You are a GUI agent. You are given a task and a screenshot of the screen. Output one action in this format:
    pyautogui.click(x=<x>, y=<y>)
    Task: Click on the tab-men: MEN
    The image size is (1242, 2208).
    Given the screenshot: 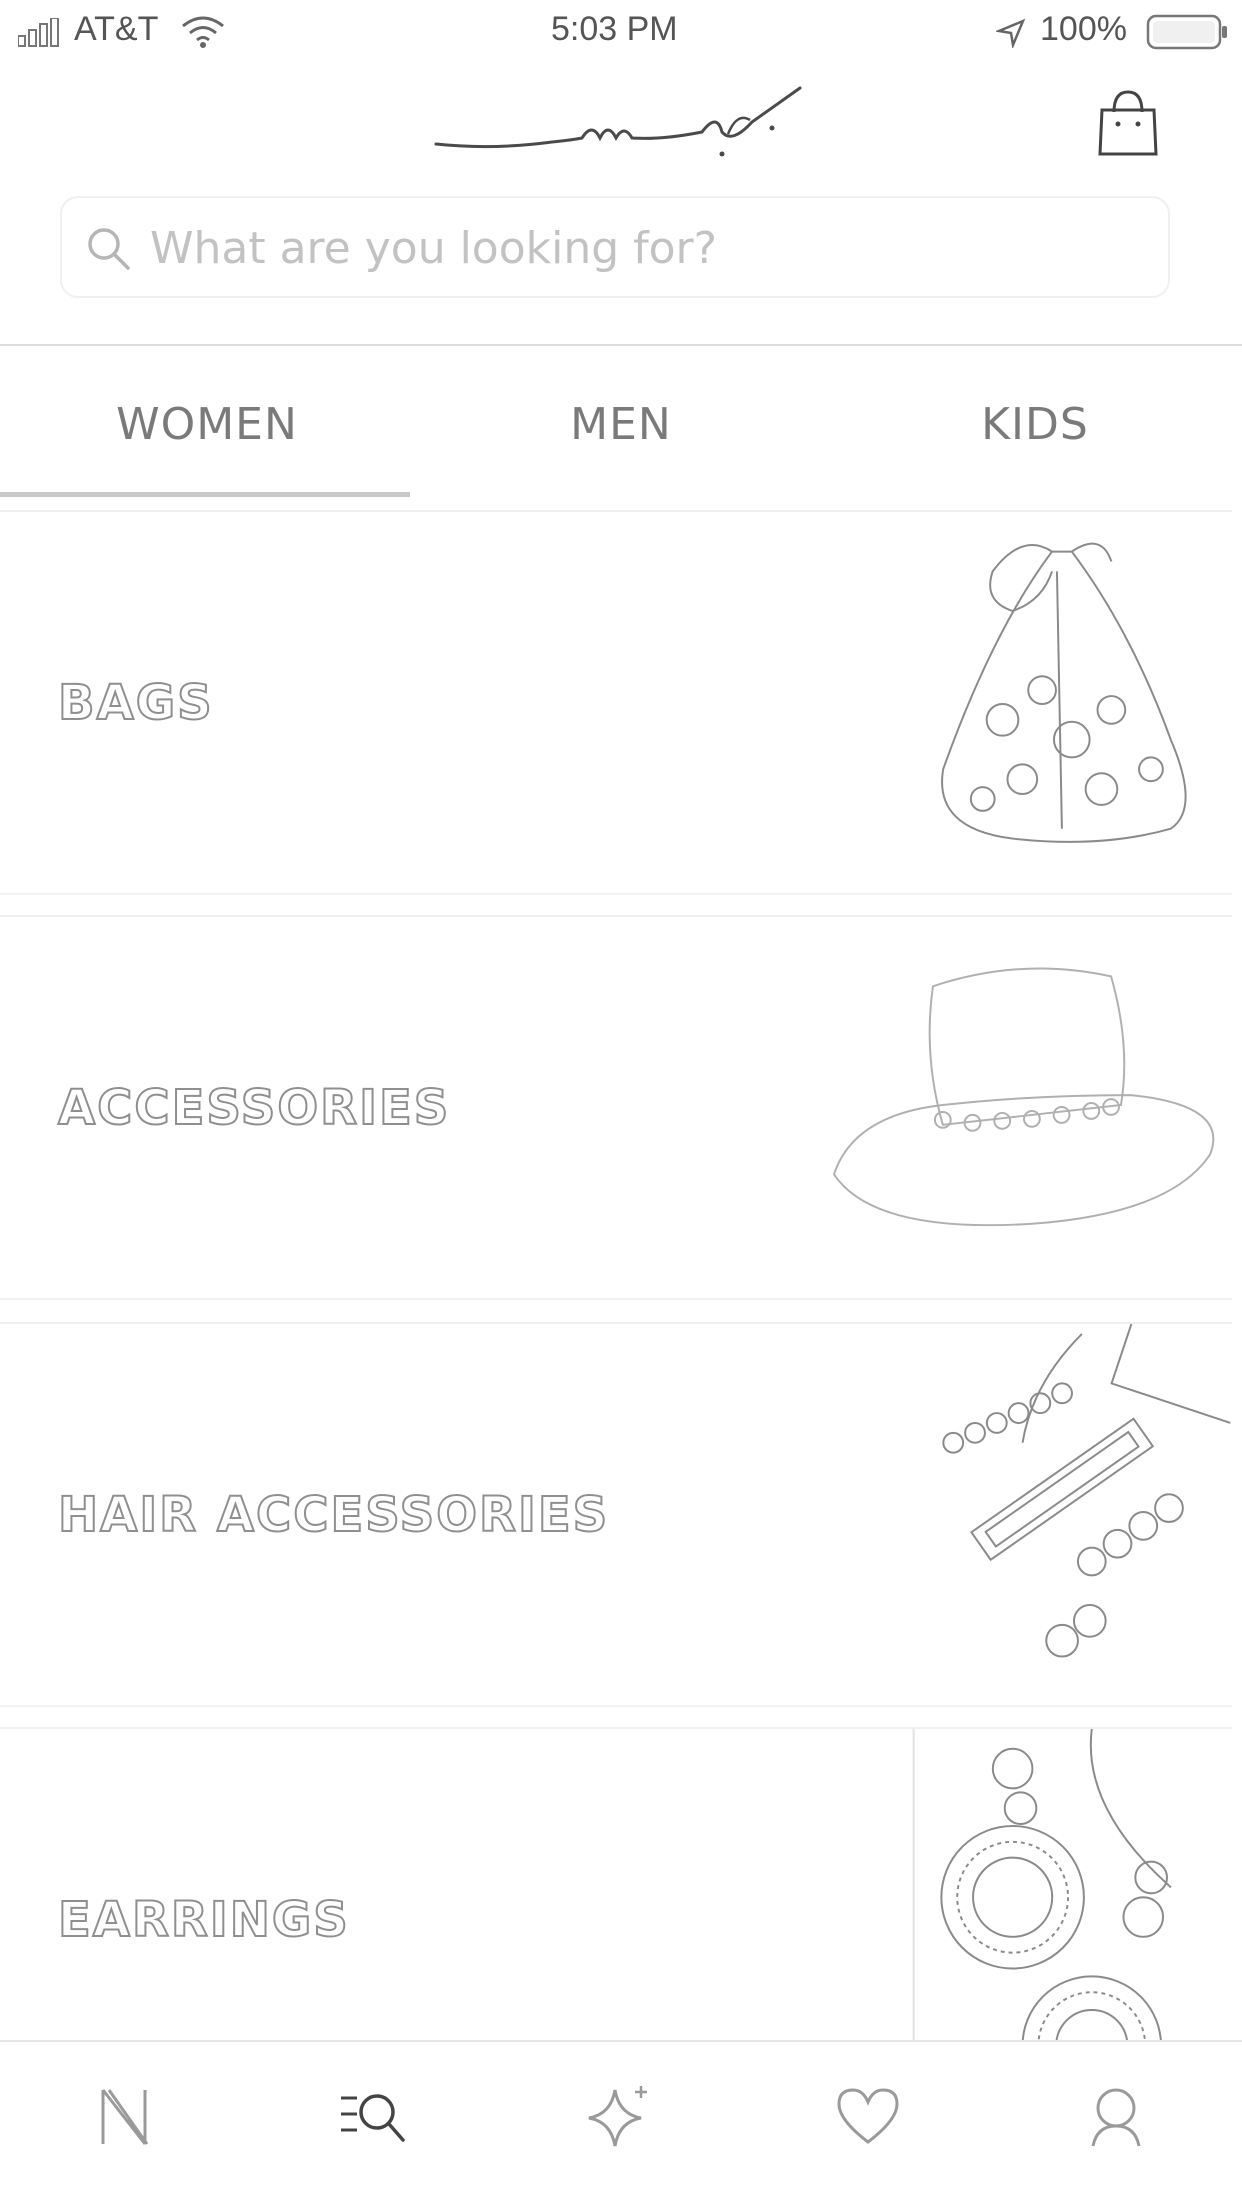 What is the action you would take?
    pyautogui.click(x=621, y=425)
    